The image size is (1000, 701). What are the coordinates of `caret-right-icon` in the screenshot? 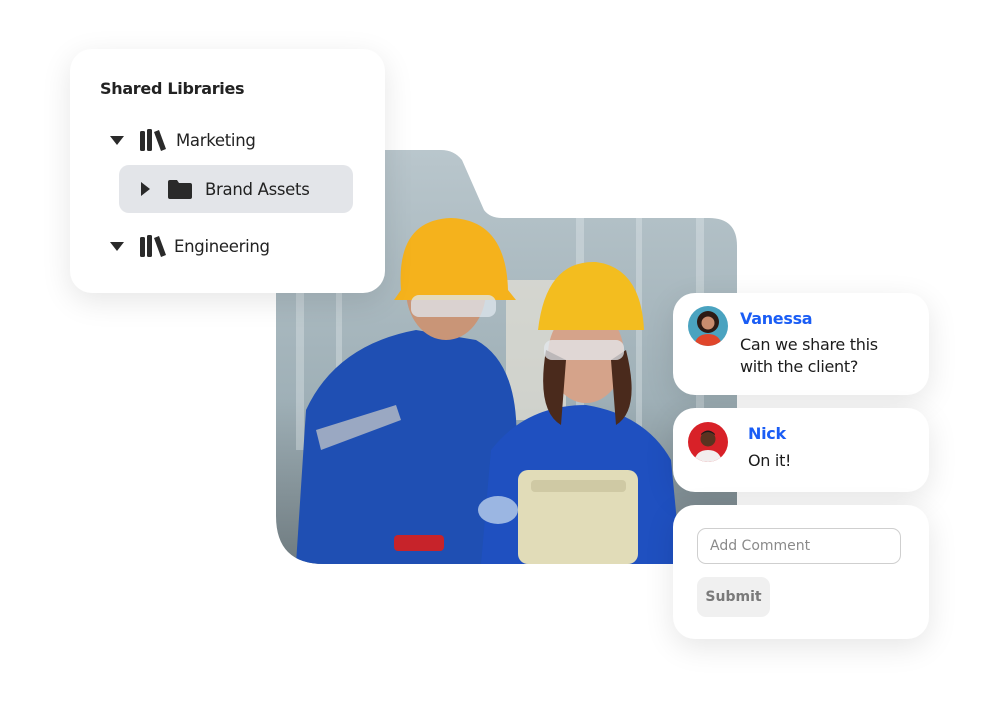 It's located at (145, 189).